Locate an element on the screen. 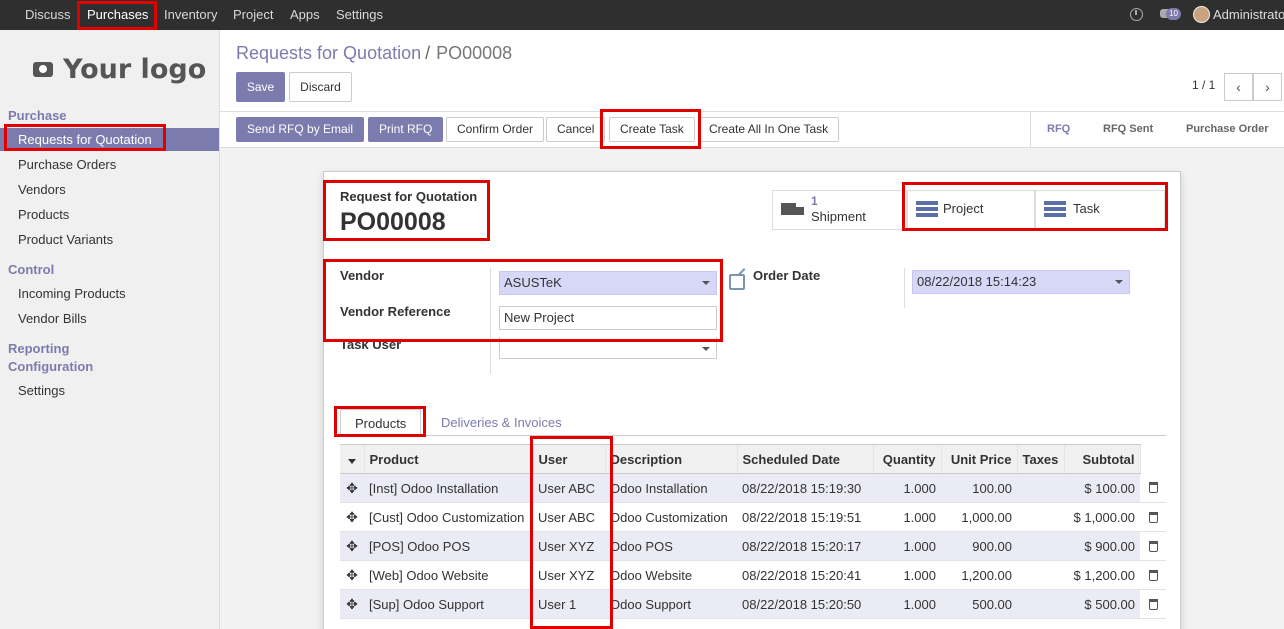  cell-unit-price: 900.00 is located at coordinates (979, 546).